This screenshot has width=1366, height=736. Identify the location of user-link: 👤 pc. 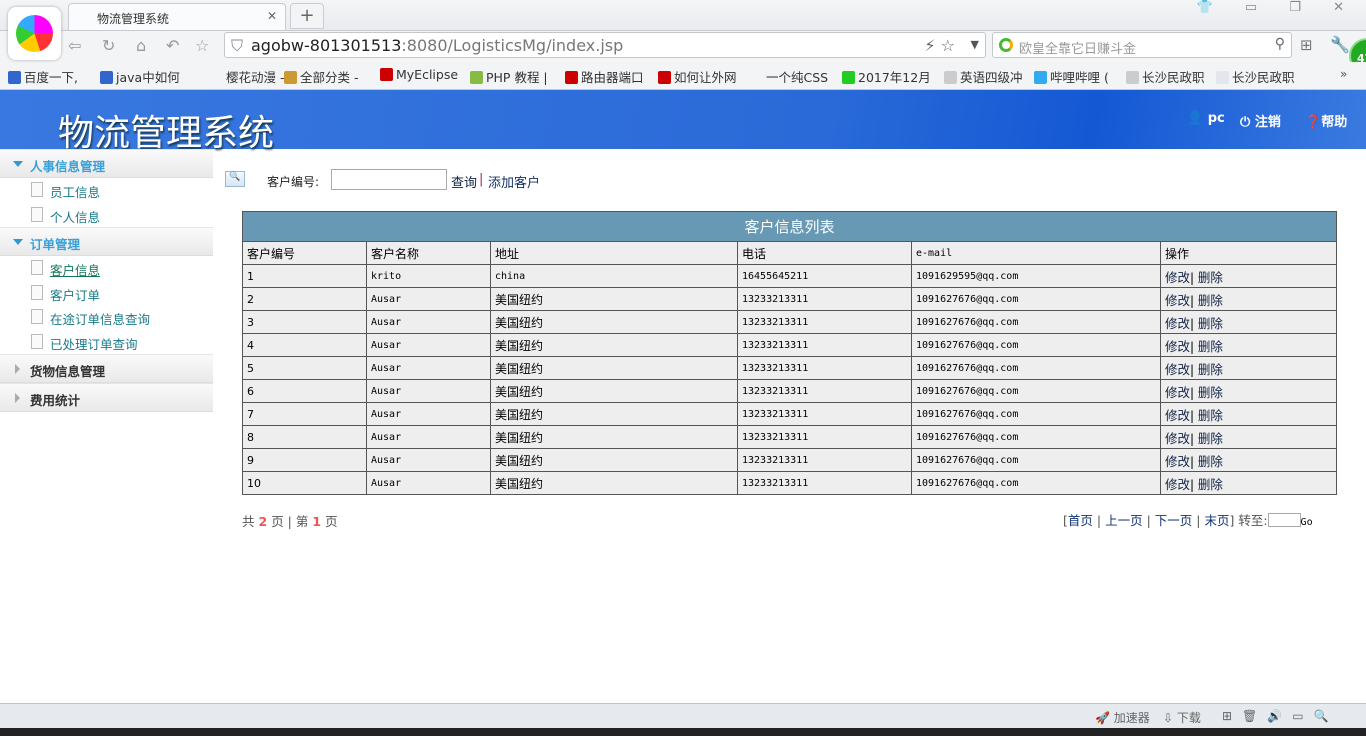
(1206, 118).